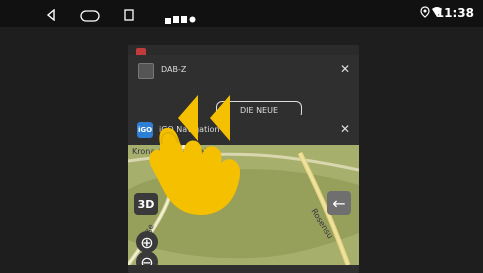 This screenshot has width=483, height=273. What do you see at coordinates (146, 204) in the screenshot?
I see `view-3d-button: 3D` at bounding box center [146, 204].